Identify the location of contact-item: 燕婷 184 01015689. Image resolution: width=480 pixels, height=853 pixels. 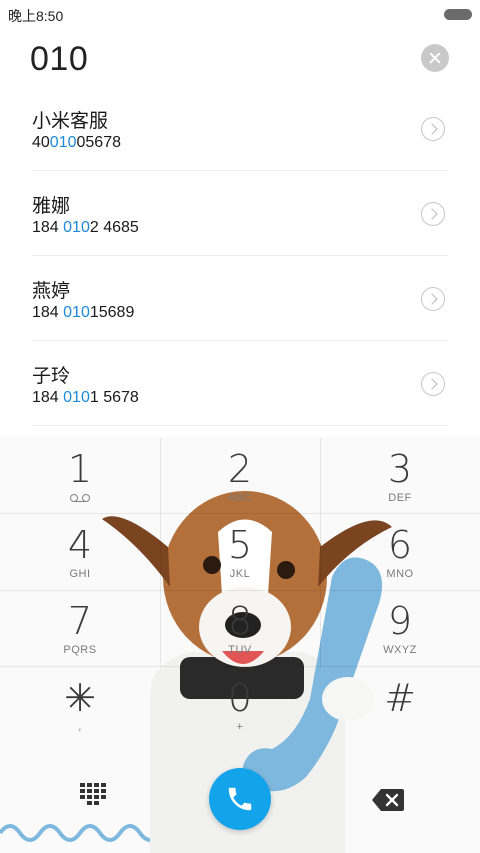
(240, 298).